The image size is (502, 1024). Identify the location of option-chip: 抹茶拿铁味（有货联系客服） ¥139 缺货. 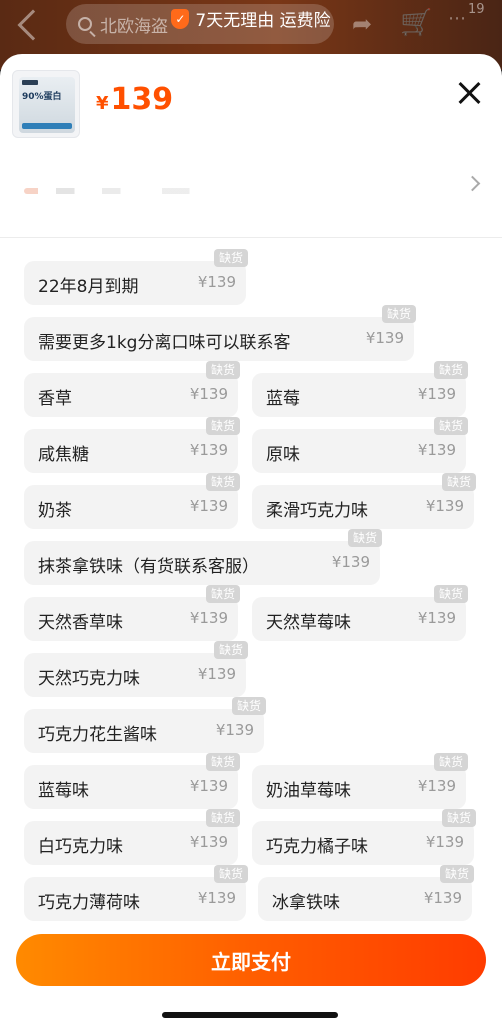
(203, 557).